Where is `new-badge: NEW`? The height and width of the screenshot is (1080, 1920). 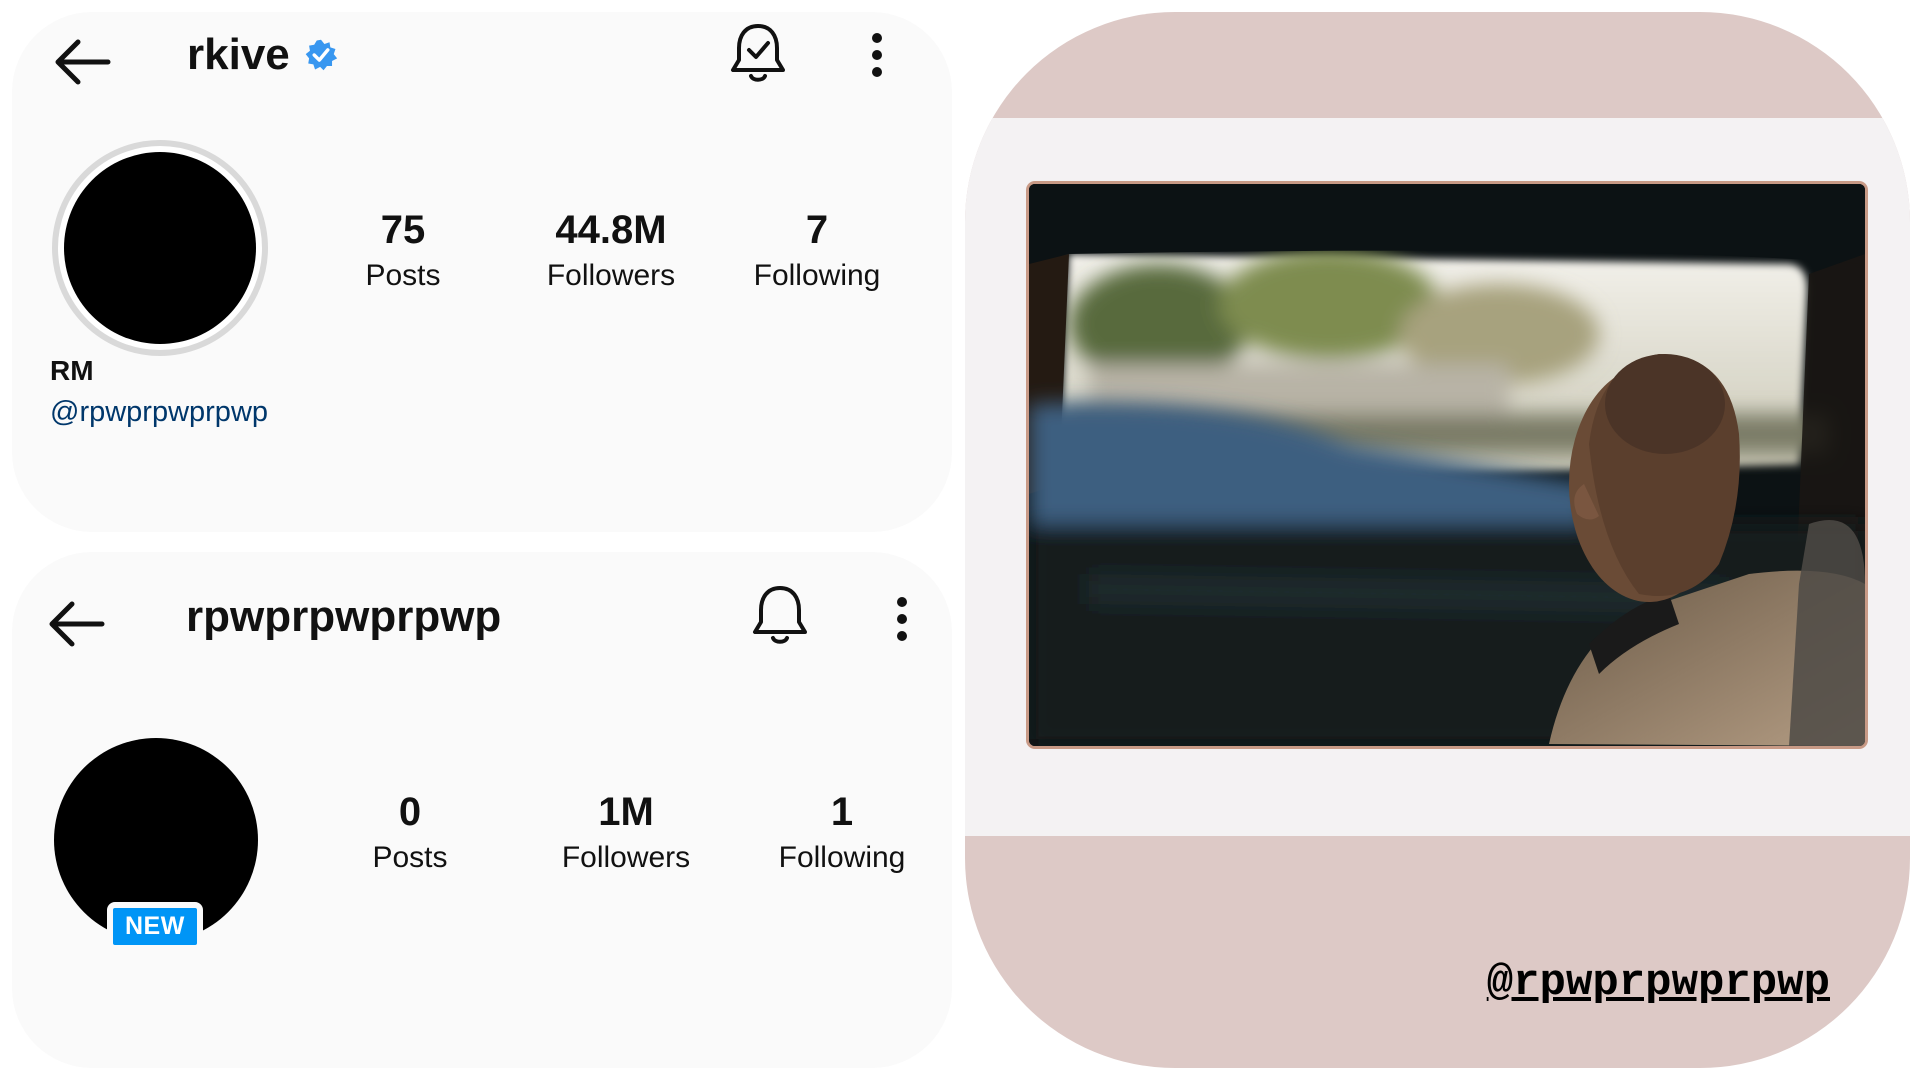 new-badge: NEW is located at coordinates (155, 926).